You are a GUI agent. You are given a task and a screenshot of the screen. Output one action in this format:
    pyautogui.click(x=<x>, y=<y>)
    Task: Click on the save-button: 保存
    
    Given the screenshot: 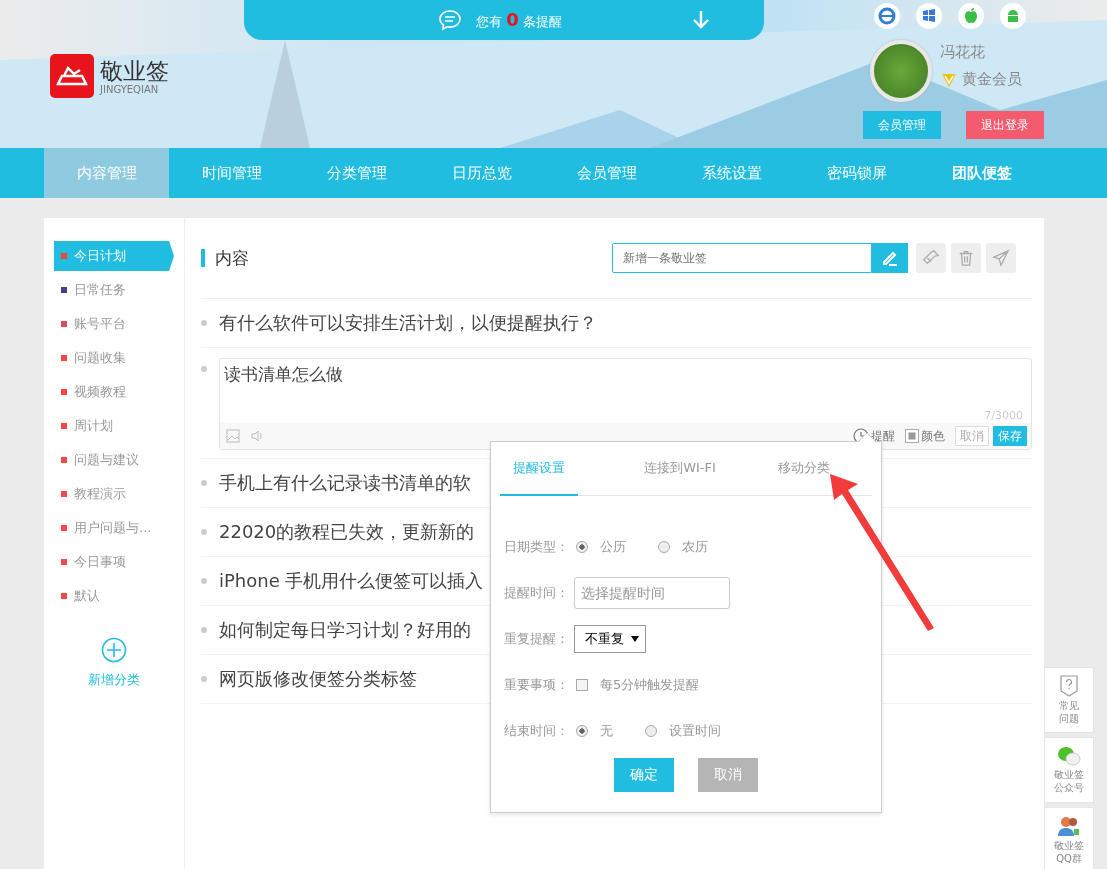 What is the action you would take?
    pyautogui.click(x=1010, y=436)
    